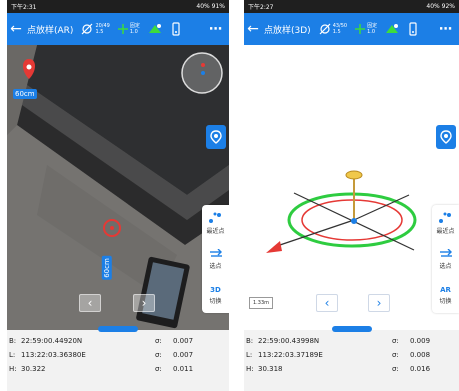 This screenshot has height=391, width=459. I want to click on satellite-status: 43/50 1.5, so click(333, 29).